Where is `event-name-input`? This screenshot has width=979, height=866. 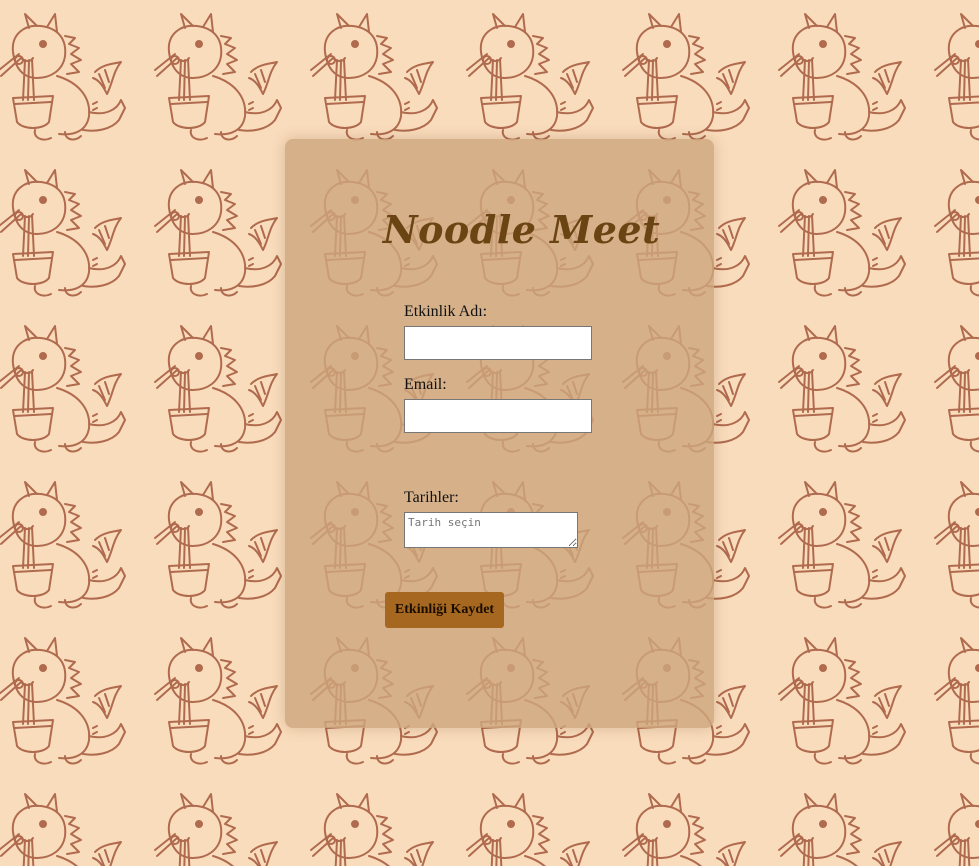 event-name-input is located at coordinates (498, 343).